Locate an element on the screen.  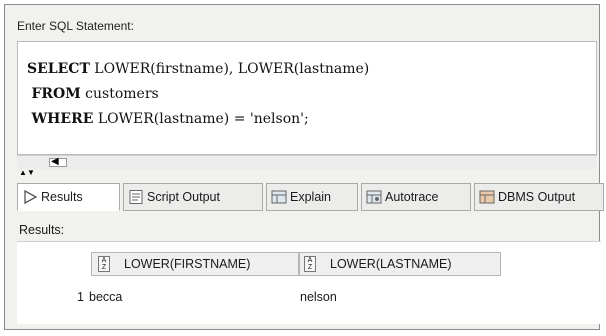
tab-dbms-output: DBMS Output is located at coordinates (539, 197).